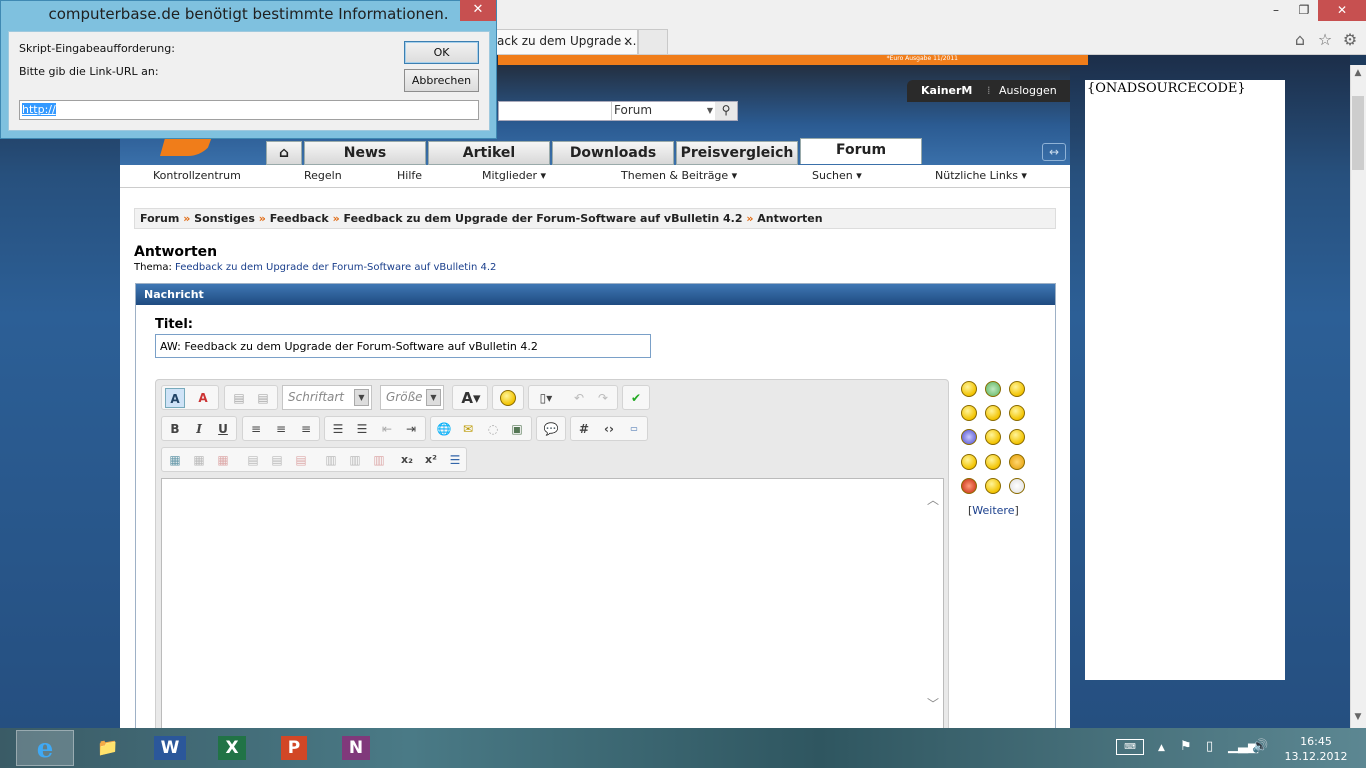 The width and height of the screenshot is (1366, 768). Describe the element at coordinates (1209, 746) in the screenshot. I see `power-icon: ▯` at that location.